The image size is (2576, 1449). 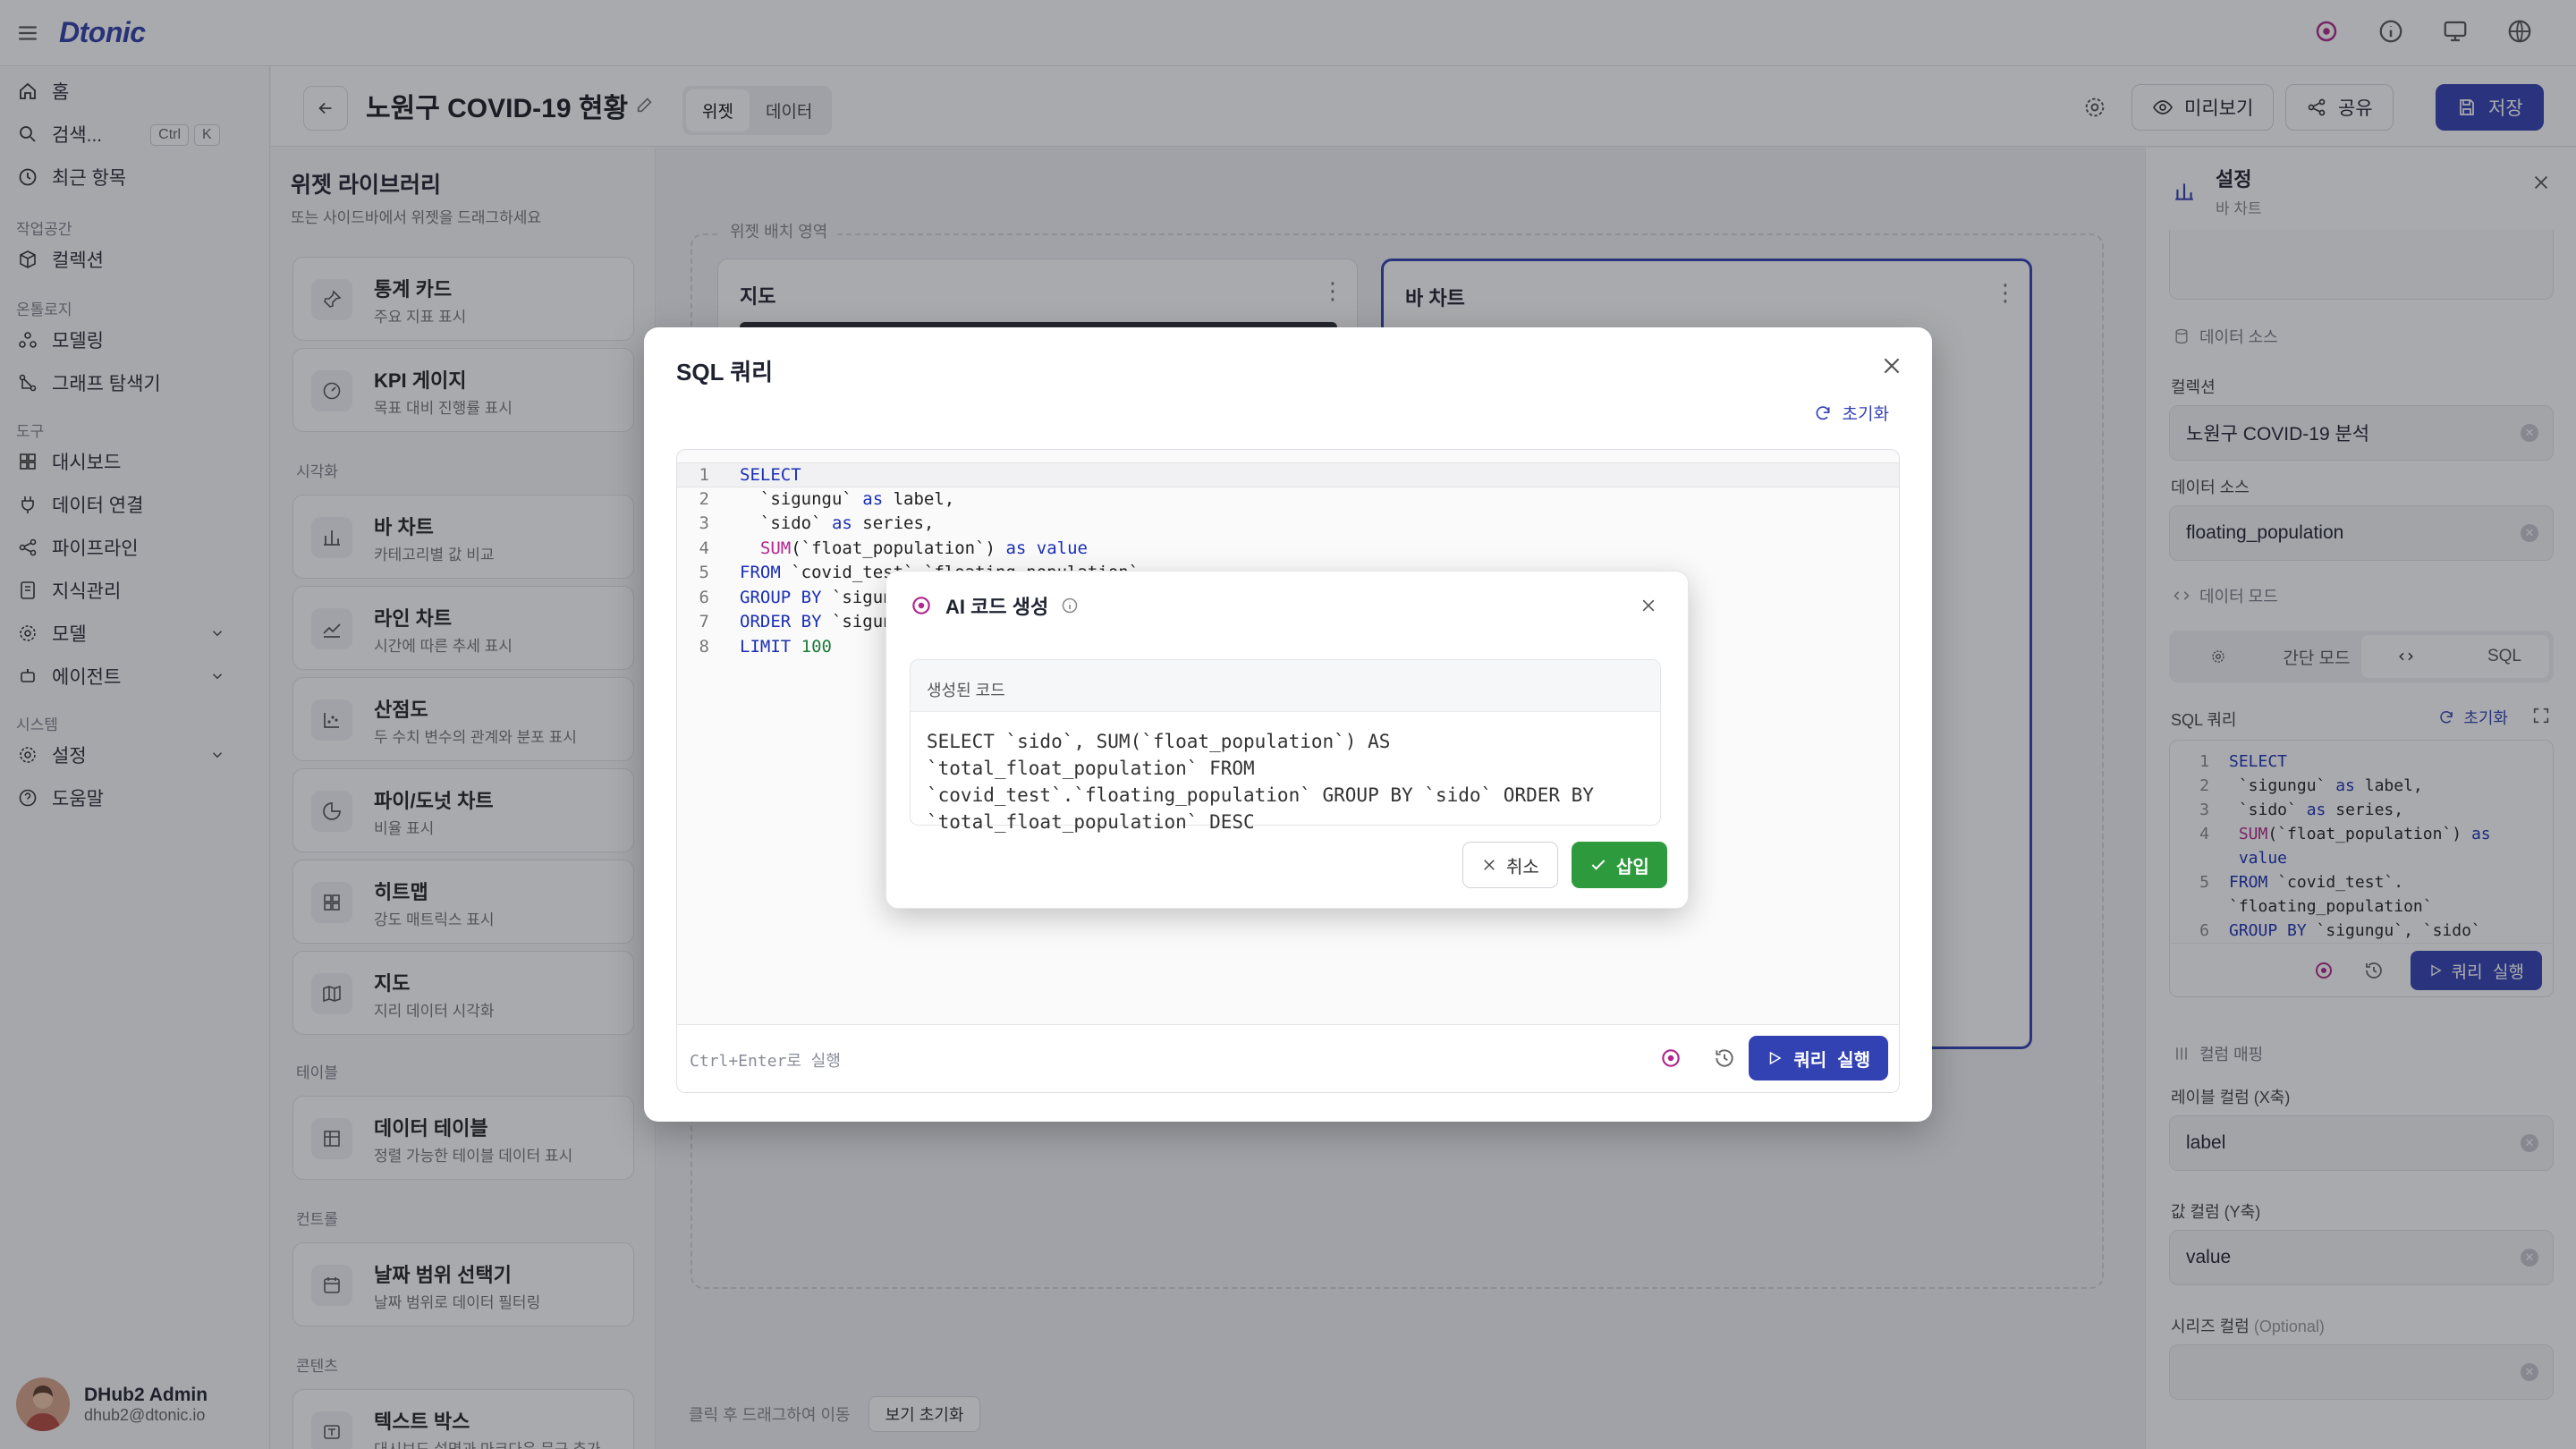 I want to click on info-icon, so click(x=1070, y=605).